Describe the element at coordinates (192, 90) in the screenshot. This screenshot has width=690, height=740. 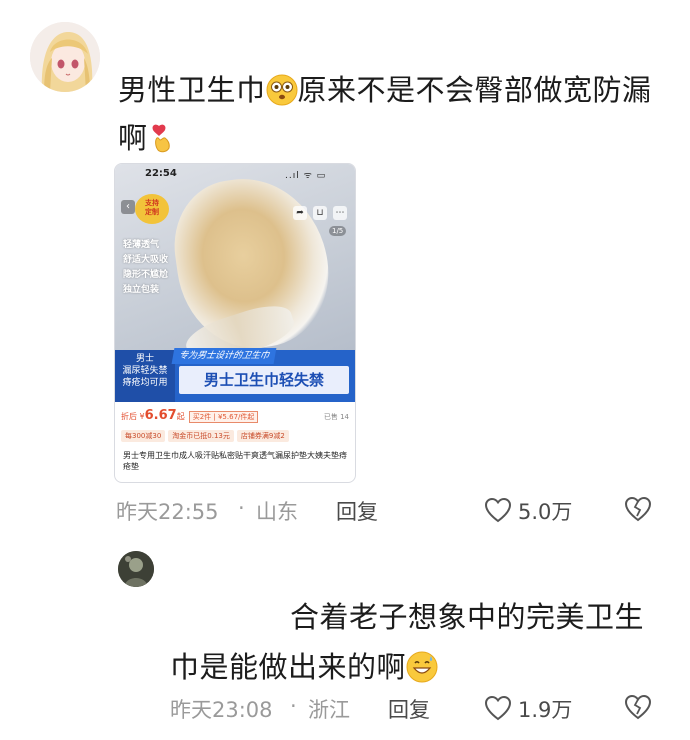
I see `comment-text-part1: 男性卫生巾` at that location.